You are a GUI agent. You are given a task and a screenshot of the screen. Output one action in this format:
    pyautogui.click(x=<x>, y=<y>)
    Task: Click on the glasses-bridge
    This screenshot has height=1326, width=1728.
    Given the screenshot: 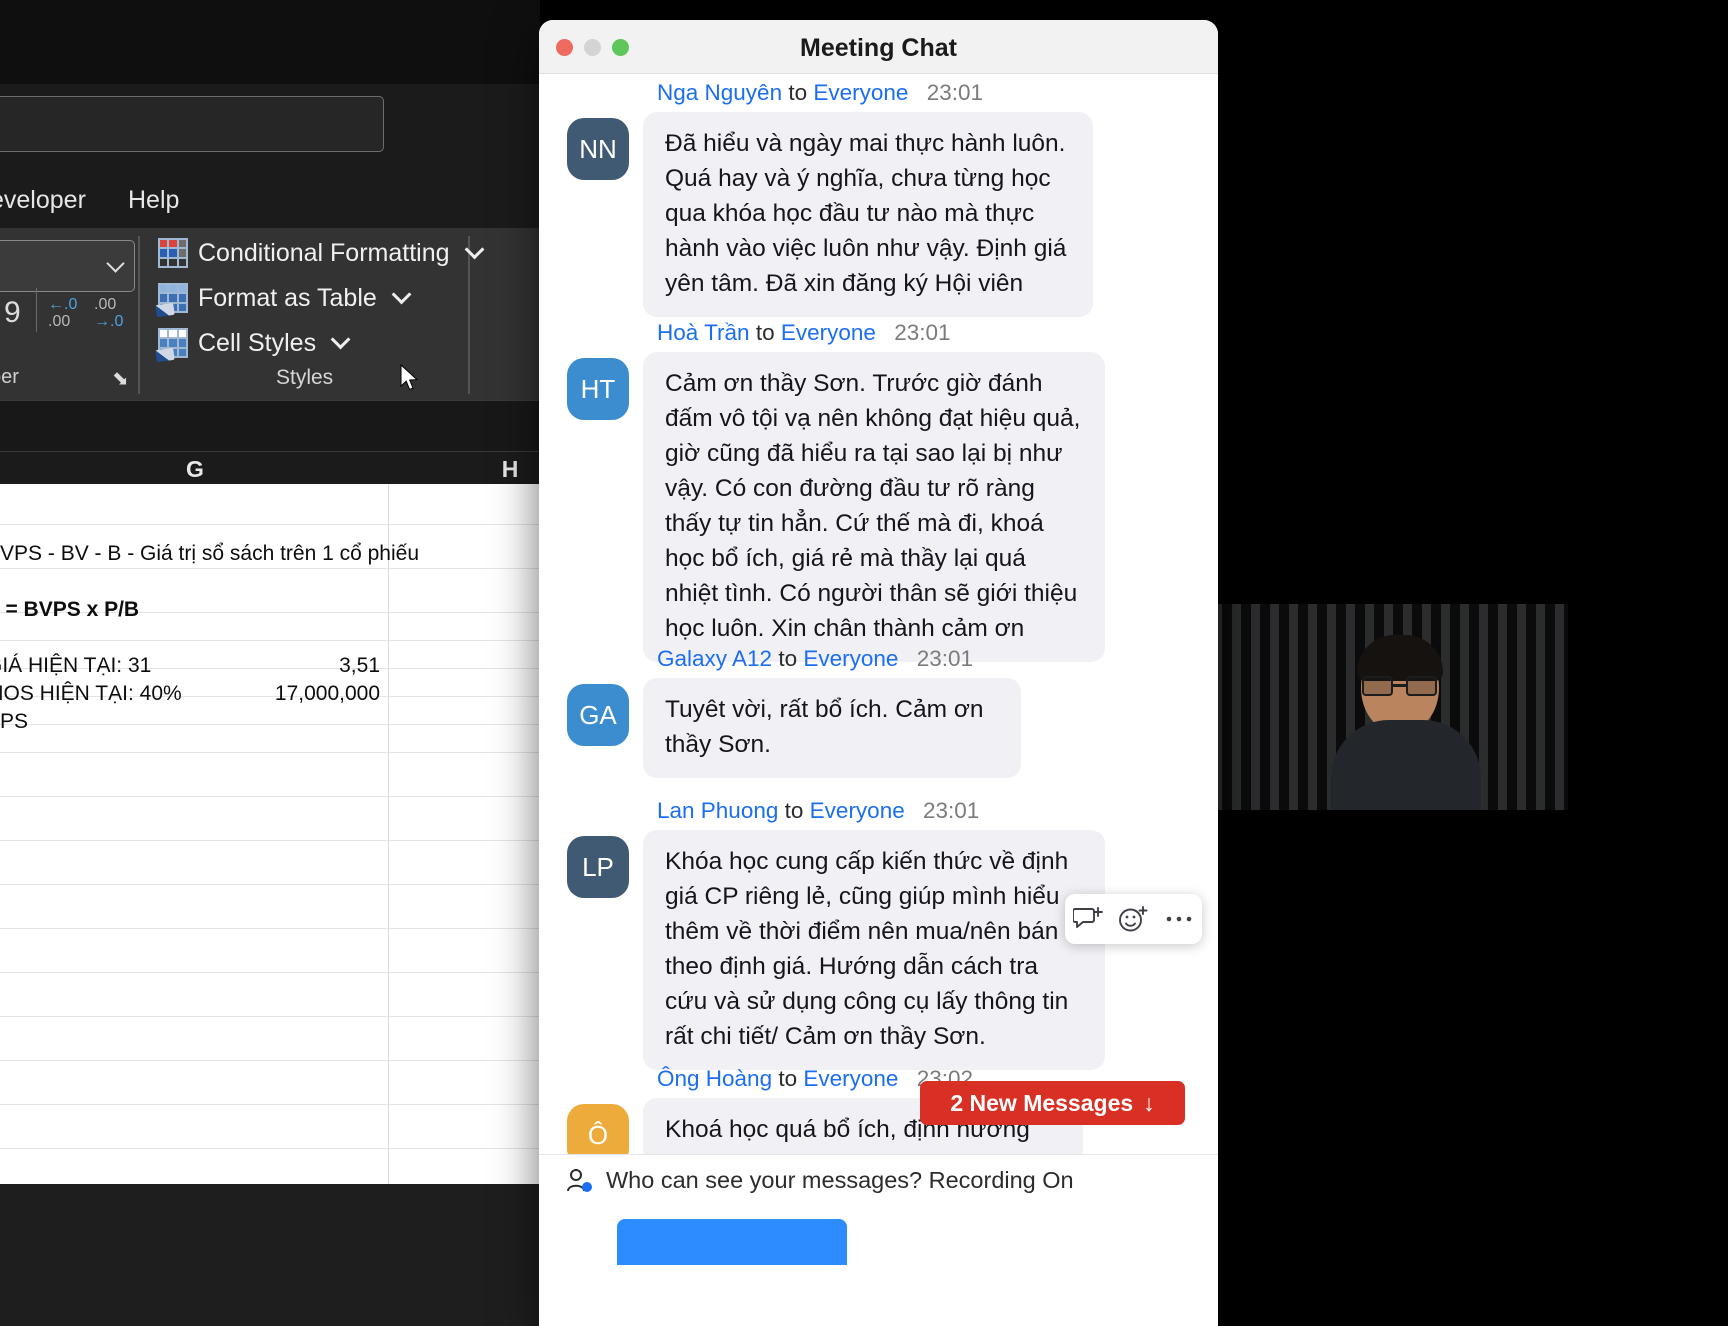 What is the action you would take?
    pyautogui.click(x=1399, y=685)
    